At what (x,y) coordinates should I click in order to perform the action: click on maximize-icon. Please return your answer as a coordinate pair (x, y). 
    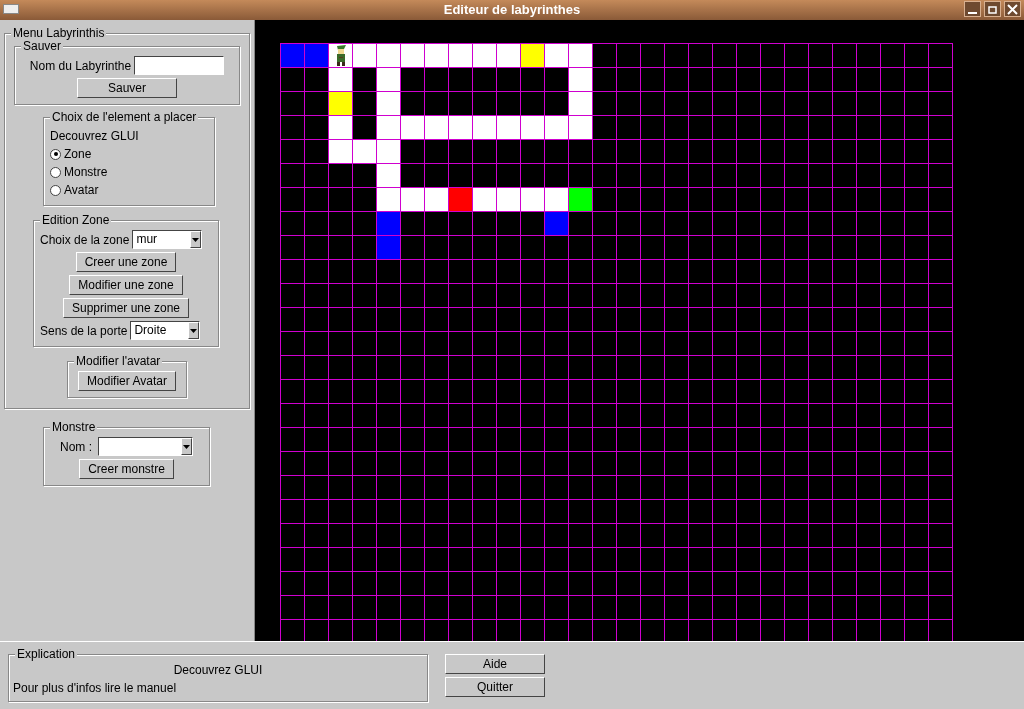
    Looking at the image, I should click on (992, 9).